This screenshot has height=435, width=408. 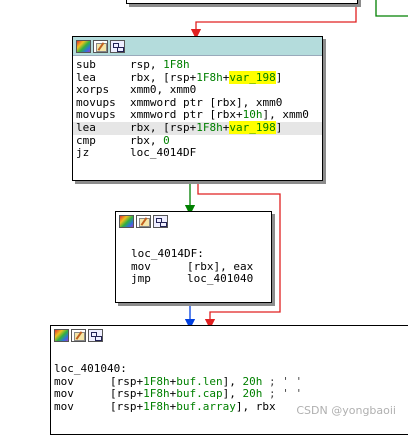 What do you see at coordinates (197, 140) in the screenshot?
I see `instruction-row: cmp rbx, 0` at bounding box center [197, 140].